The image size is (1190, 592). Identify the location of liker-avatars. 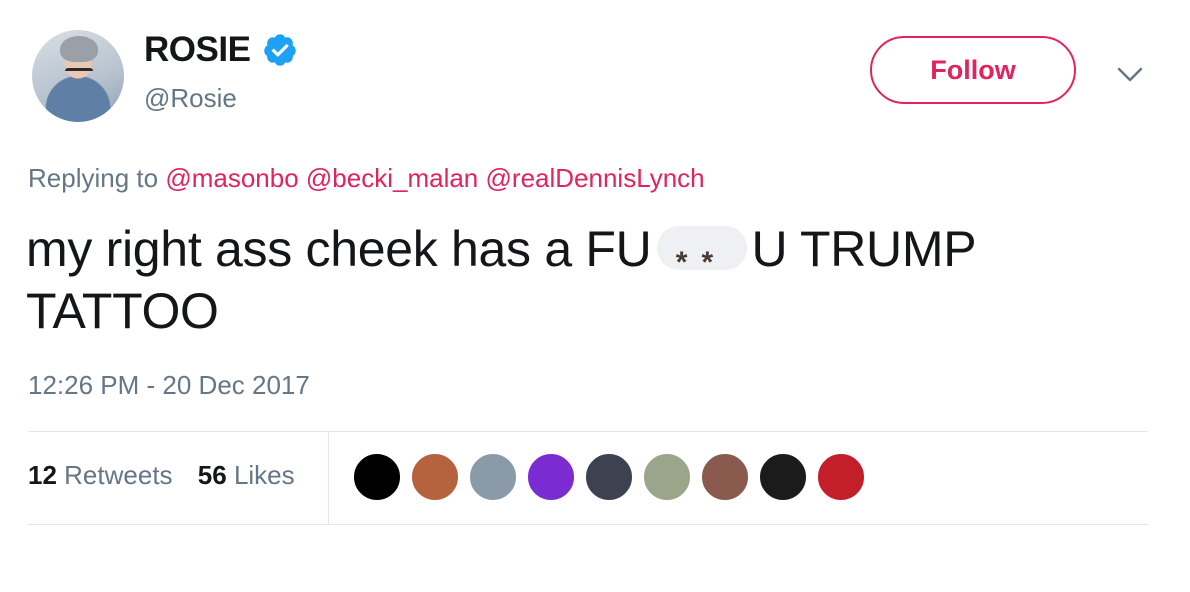
(613, 477).